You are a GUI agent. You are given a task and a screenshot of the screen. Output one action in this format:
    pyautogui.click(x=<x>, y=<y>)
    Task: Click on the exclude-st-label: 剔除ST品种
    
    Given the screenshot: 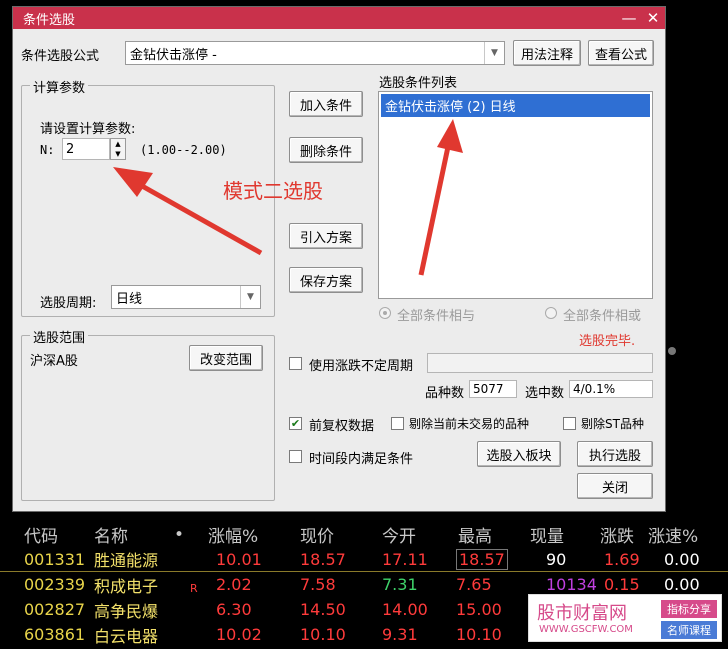 What is the action you would take?
    pyautogui.click(x=612, y=424)
    